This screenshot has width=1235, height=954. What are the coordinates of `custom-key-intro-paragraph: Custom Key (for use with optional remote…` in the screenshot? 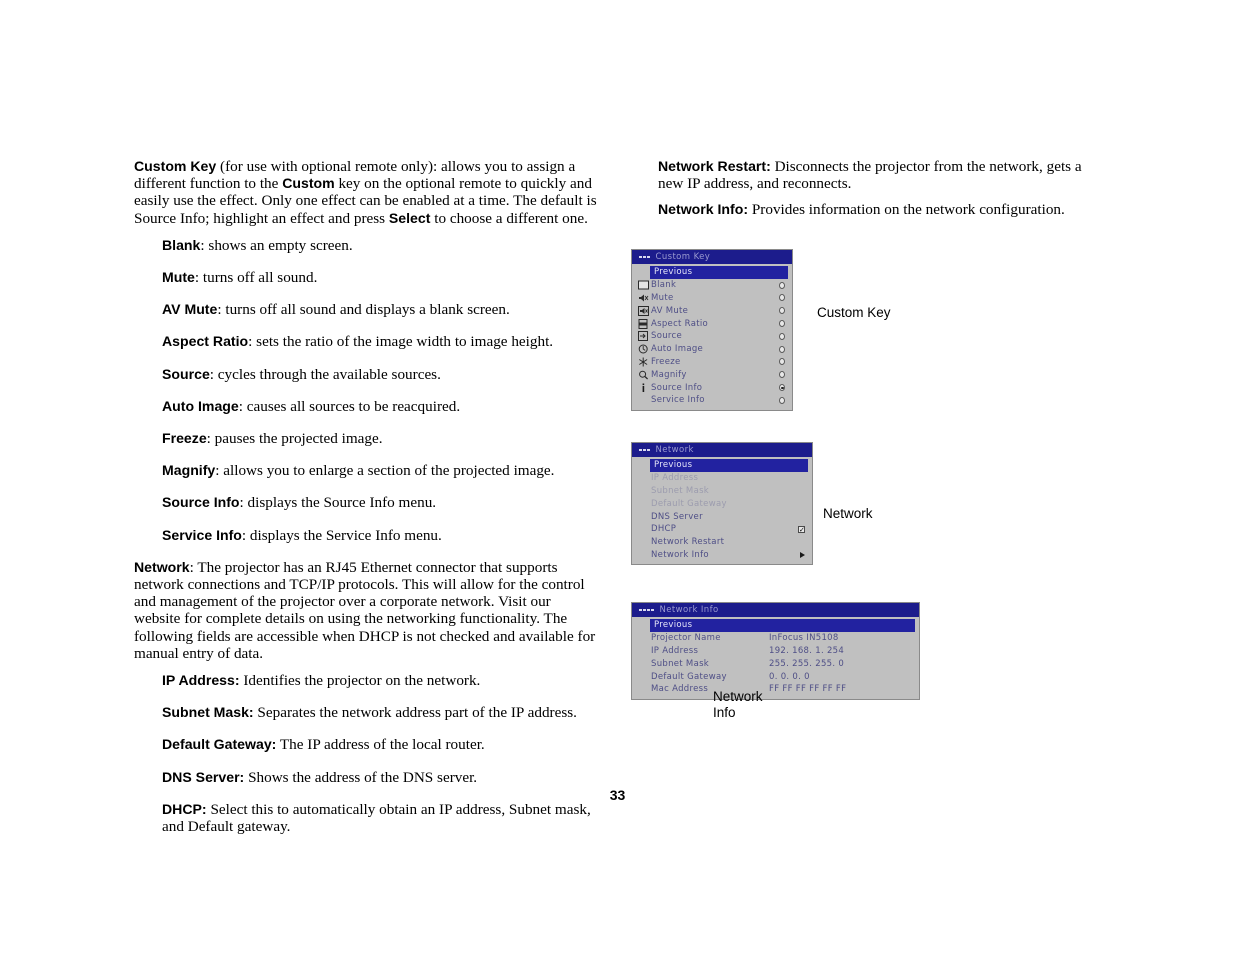 It's located at (367, 192).